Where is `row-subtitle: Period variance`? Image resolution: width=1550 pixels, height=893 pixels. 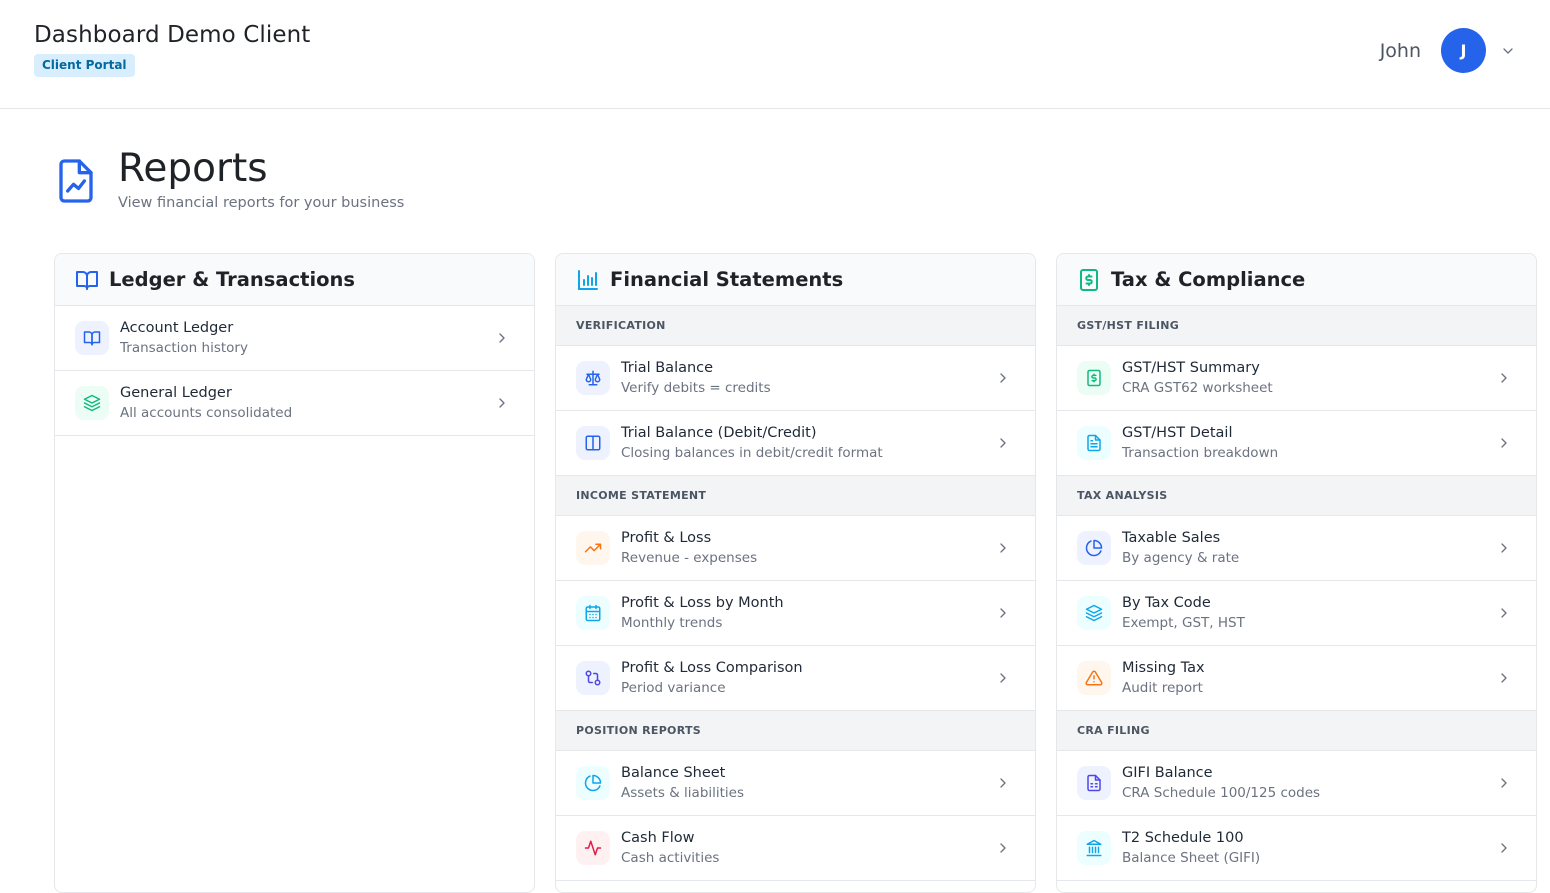 row-subtitle: Period variance is located at coordinates (673, 688).